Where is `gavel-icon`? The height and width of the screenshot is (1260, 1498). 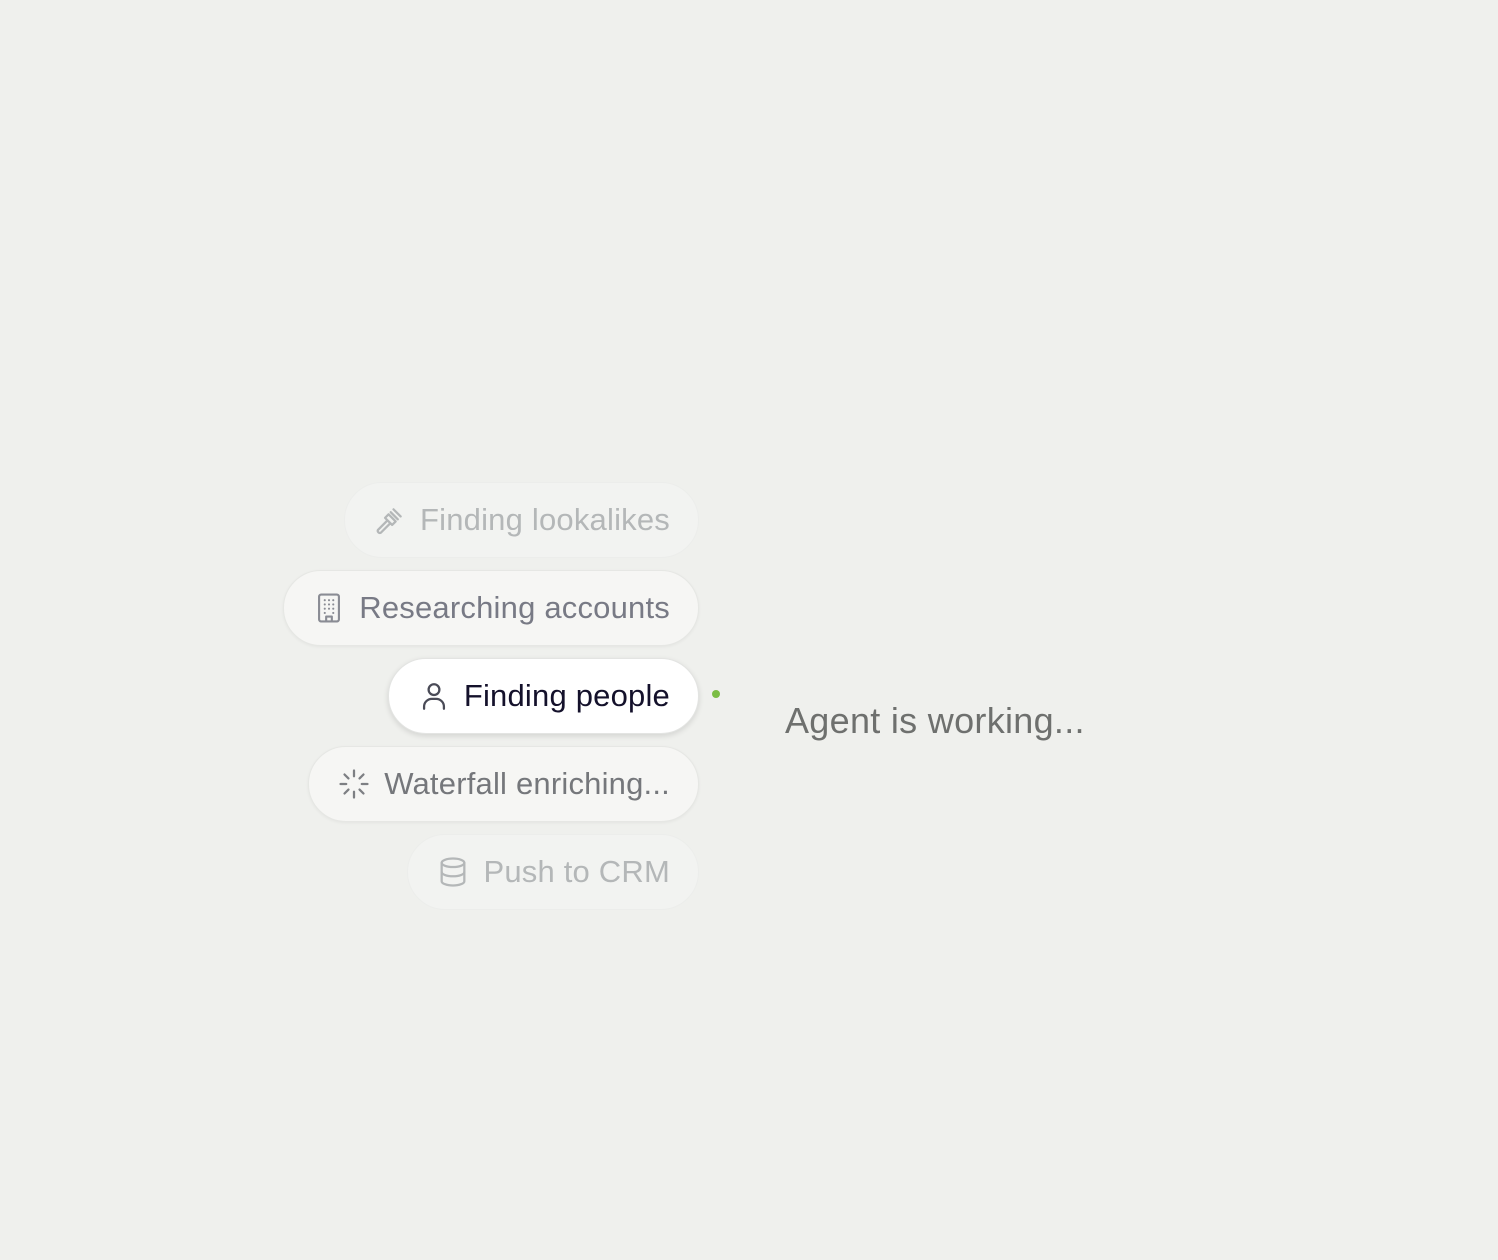
gavel-icon is located at coordinates (390, 520).